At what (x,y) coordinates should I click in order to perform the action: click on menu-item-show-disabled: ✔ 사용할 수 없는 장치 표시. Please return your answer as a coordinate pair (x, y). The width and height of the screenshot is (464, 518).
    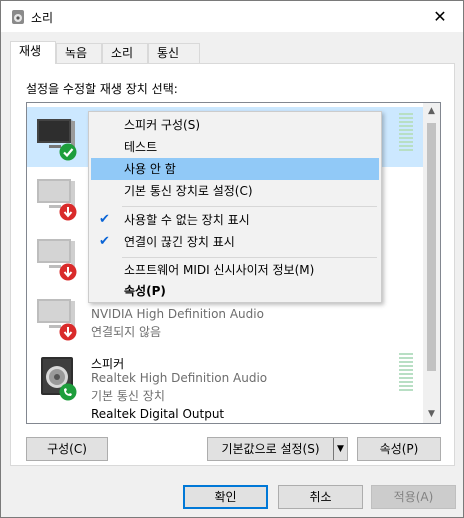
    Looking at the image, I should click on (235, 220).